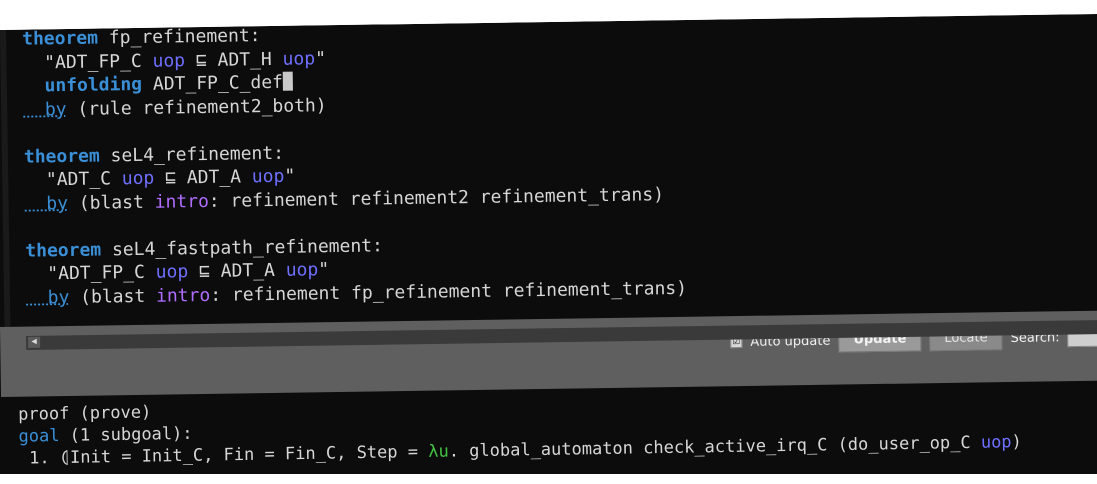 The width and height of the screenshot is (1097, 484). I want to click on lambda-term: λu, so click(438, 451).